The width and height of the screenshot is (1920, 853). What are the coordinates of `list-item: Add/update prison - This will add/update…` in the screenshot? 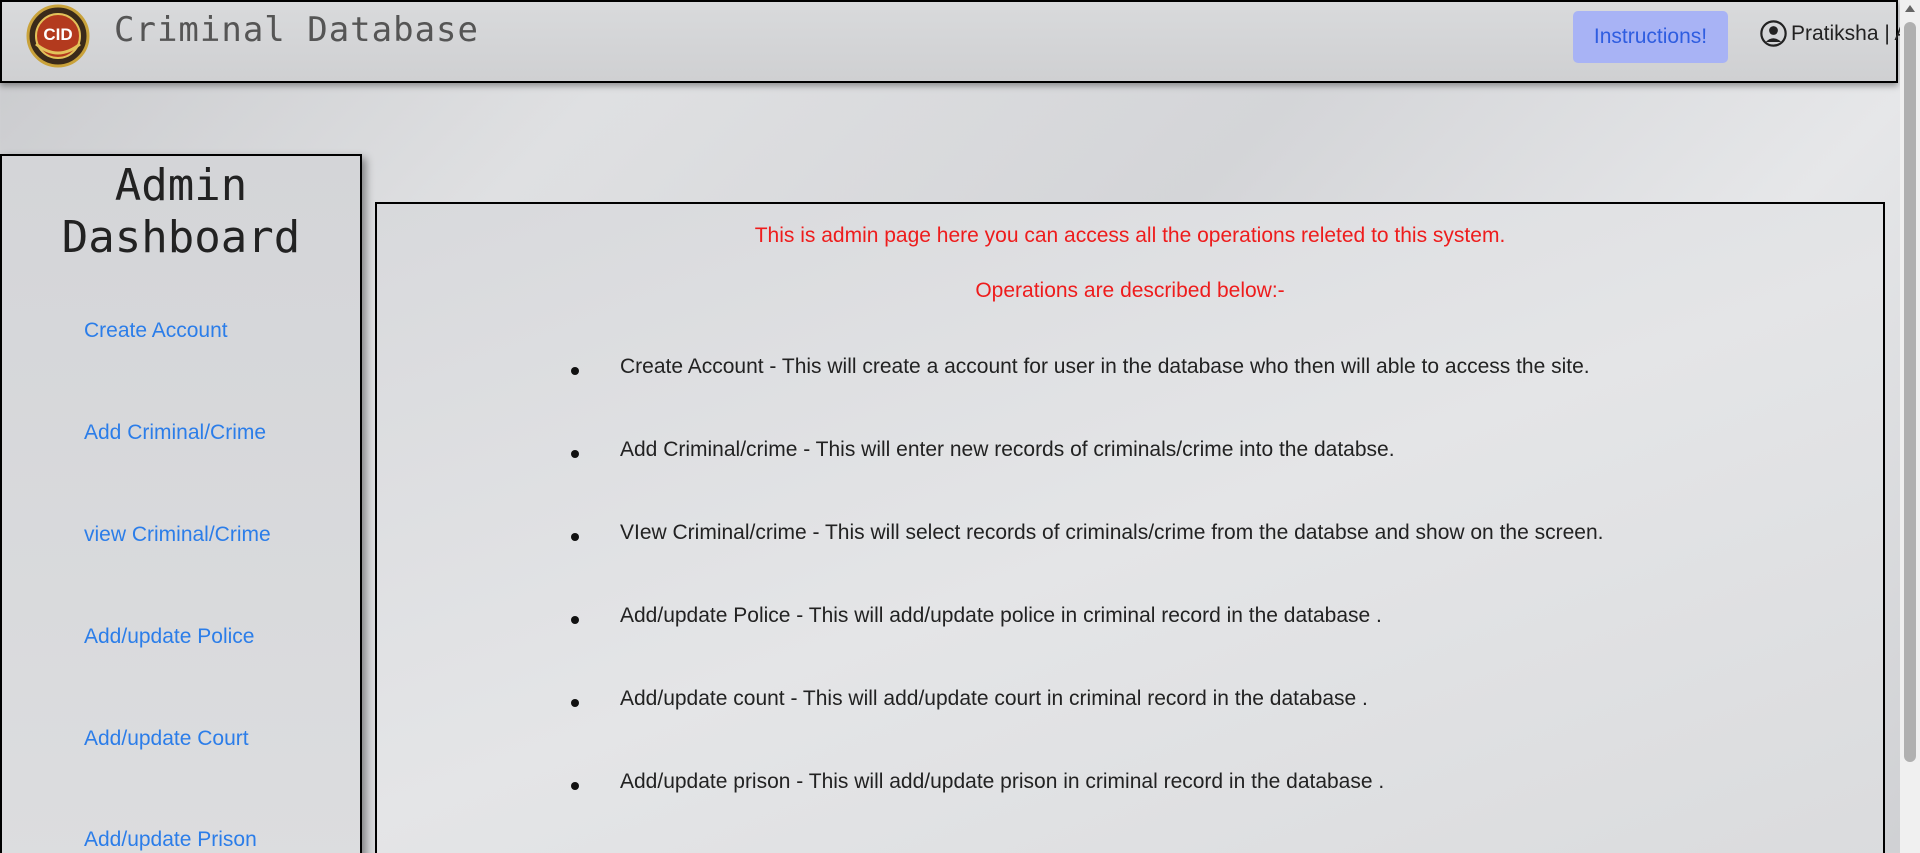 It's located at (1002, 781).